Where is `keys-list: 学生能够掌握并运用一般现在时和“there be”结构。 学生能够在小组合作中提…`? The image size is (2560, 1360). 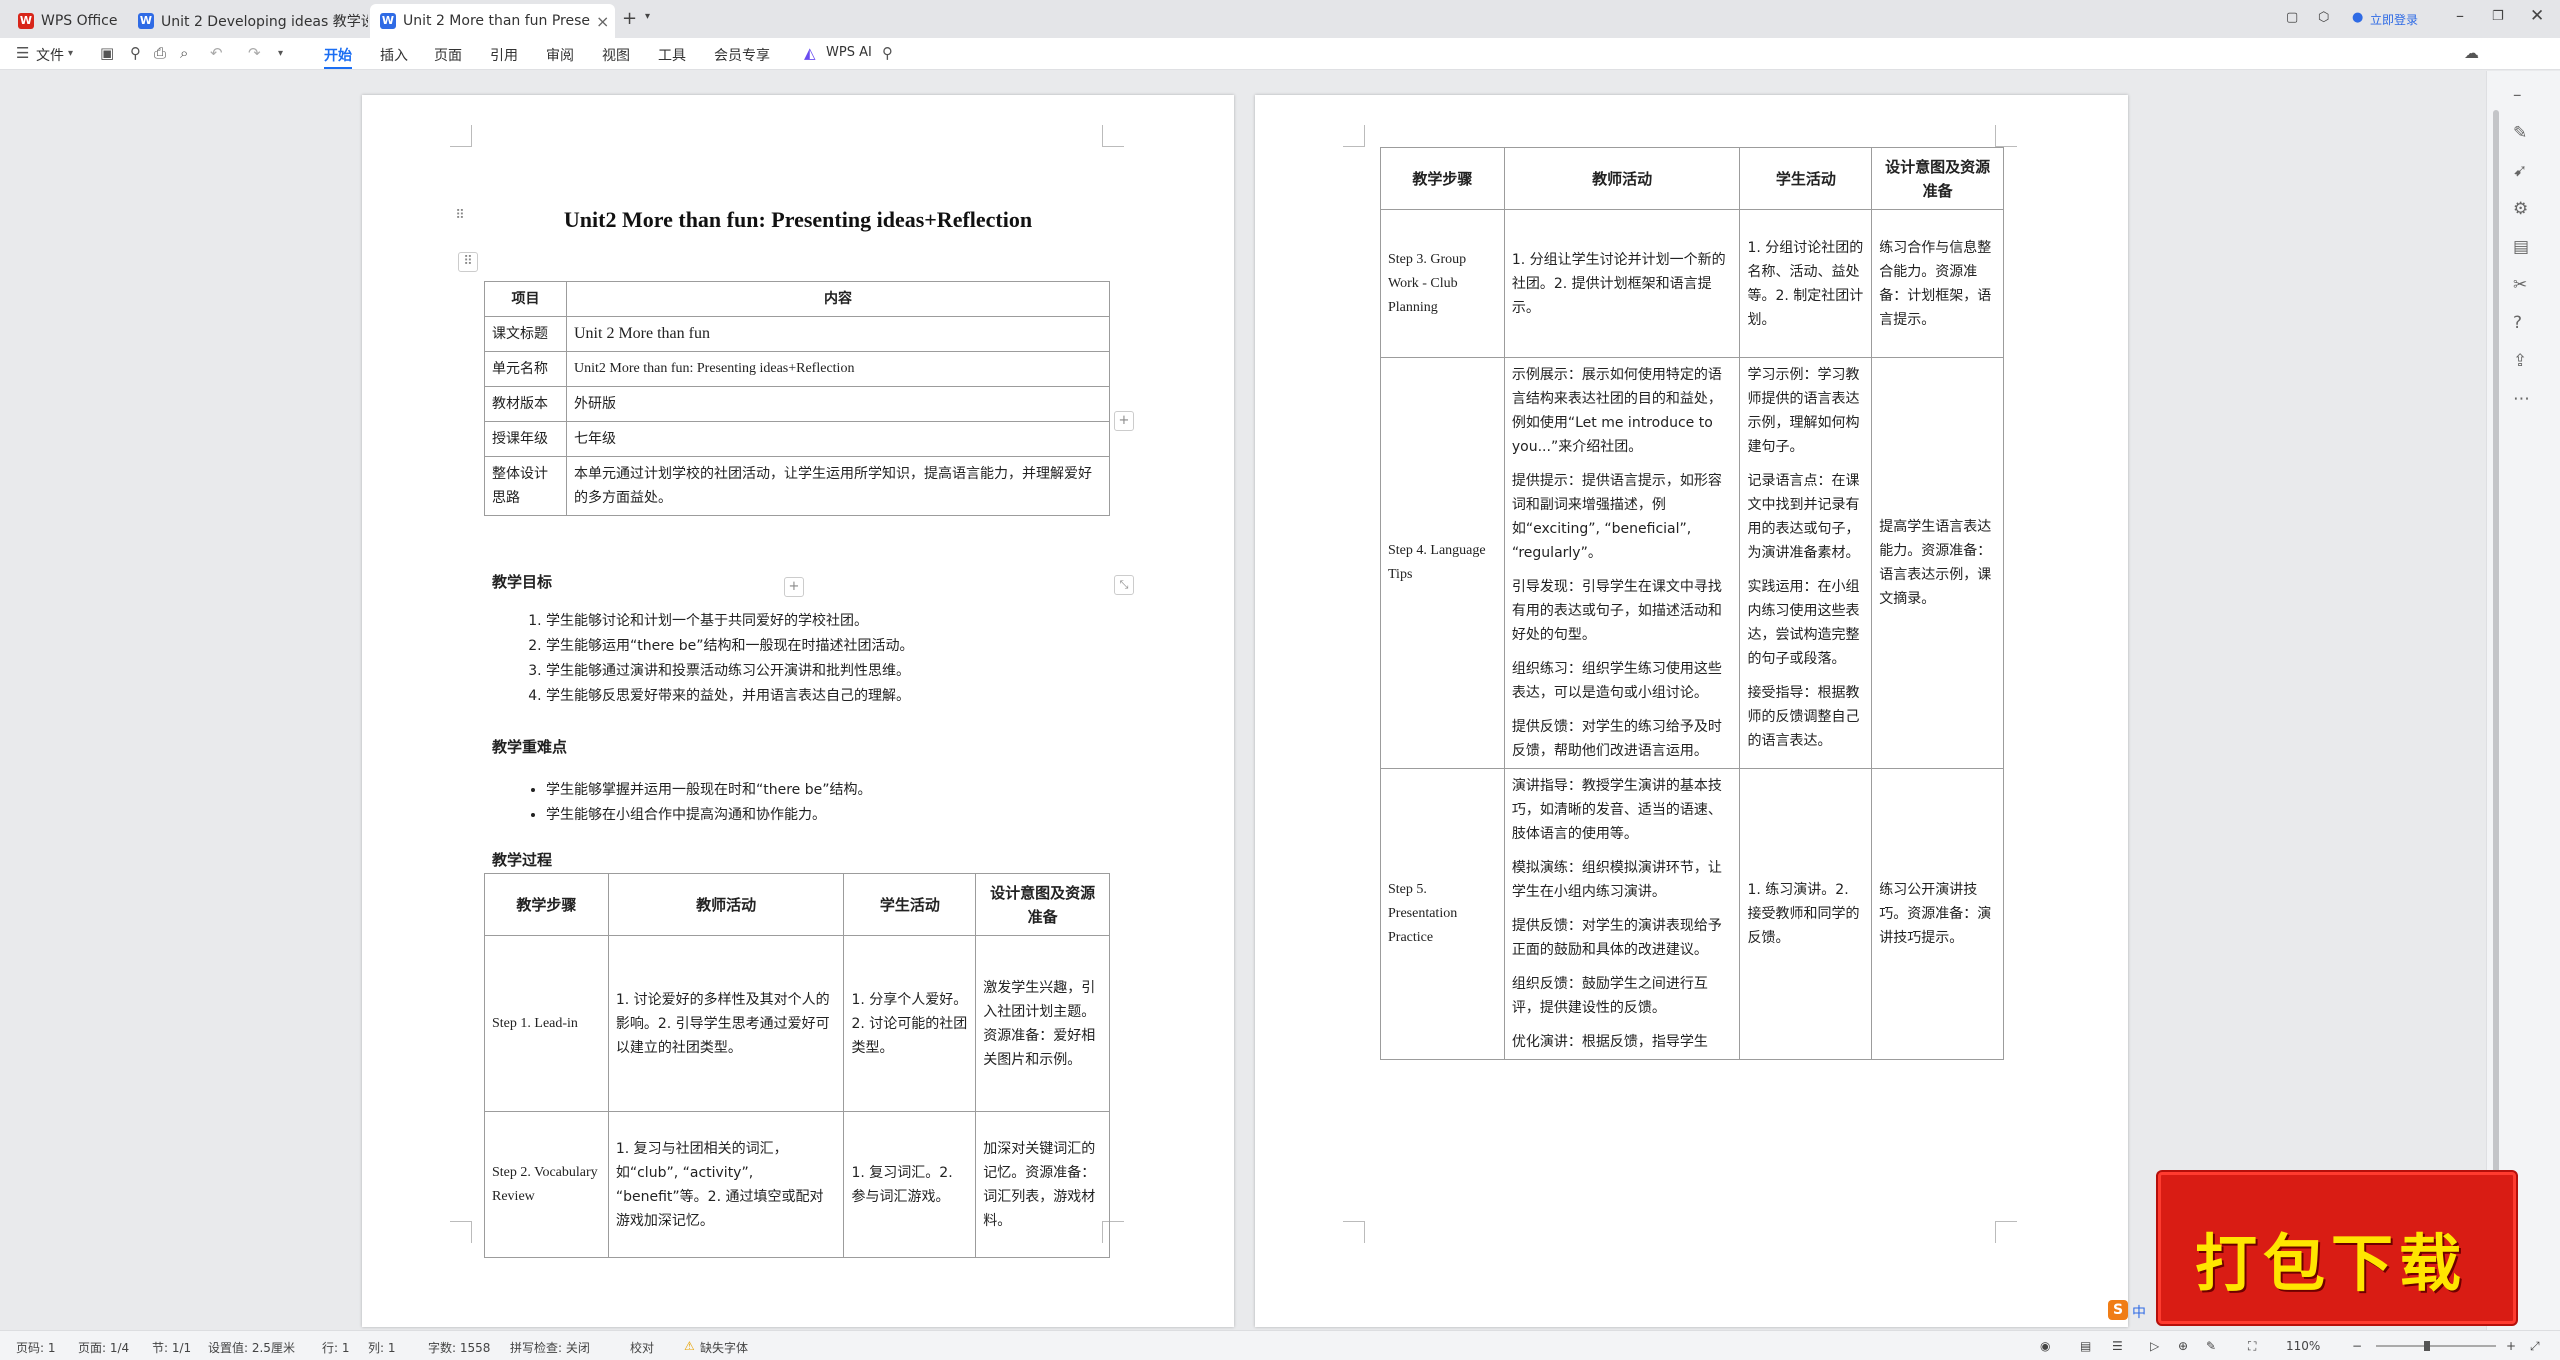 keys-list: 学生能够掌握并运用一般现在时和“there be”结构。 学生能够在小组合作中提… is located at coordinates (802, 803).